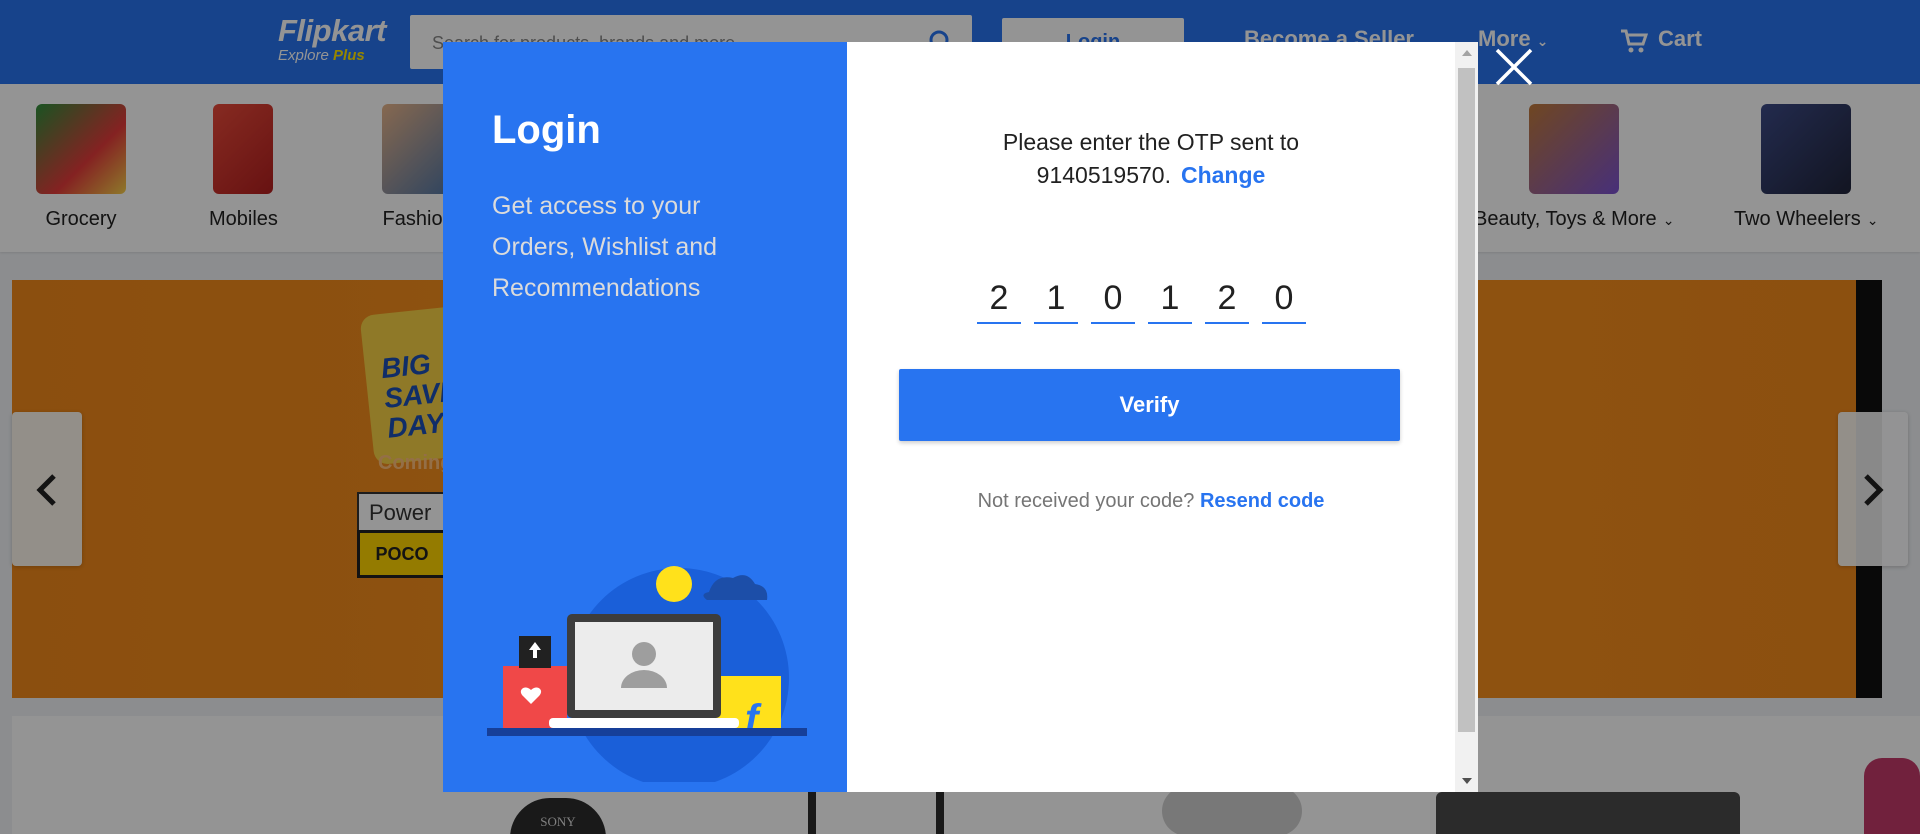 The image size is (1920, 834). What do you see at coordinates (1262, 501) in the screenshot?
I see `resend-code-link: Resend code` at bounding box center [1262, 501].